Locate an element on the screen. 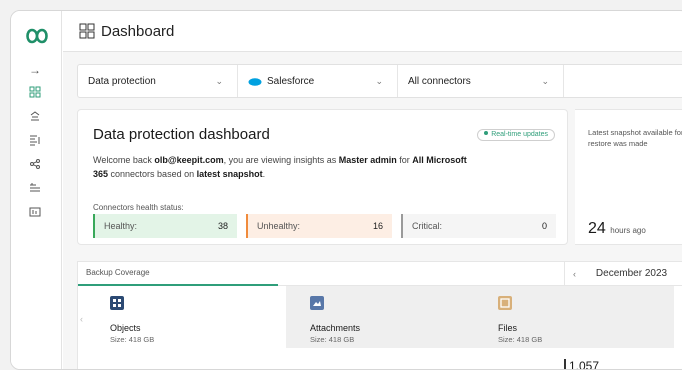  tile-attachments: Attachments Size: 418 GB is located at coordinates (380, 317).